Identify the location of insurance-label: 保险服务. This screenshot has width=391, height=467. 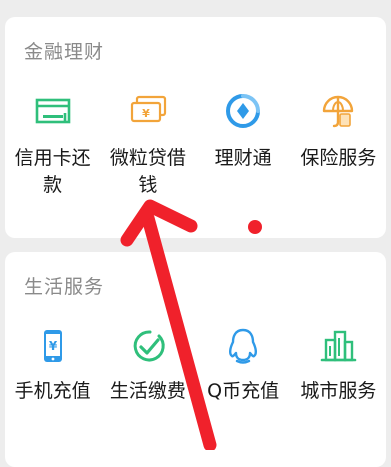
(338, 158).